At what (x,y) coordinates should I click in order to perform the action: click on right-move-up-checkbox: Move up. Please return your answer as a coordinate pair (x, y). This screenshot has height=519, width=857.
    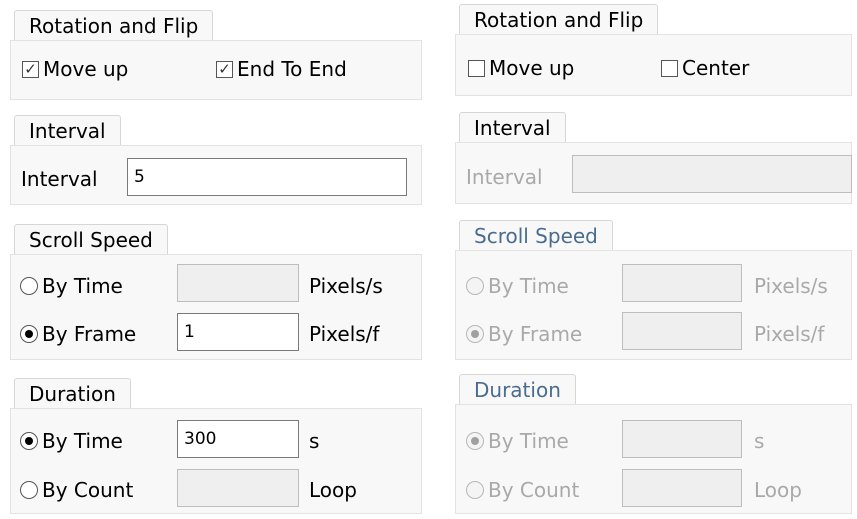
    Looking at the image, I should click on (521, 68).